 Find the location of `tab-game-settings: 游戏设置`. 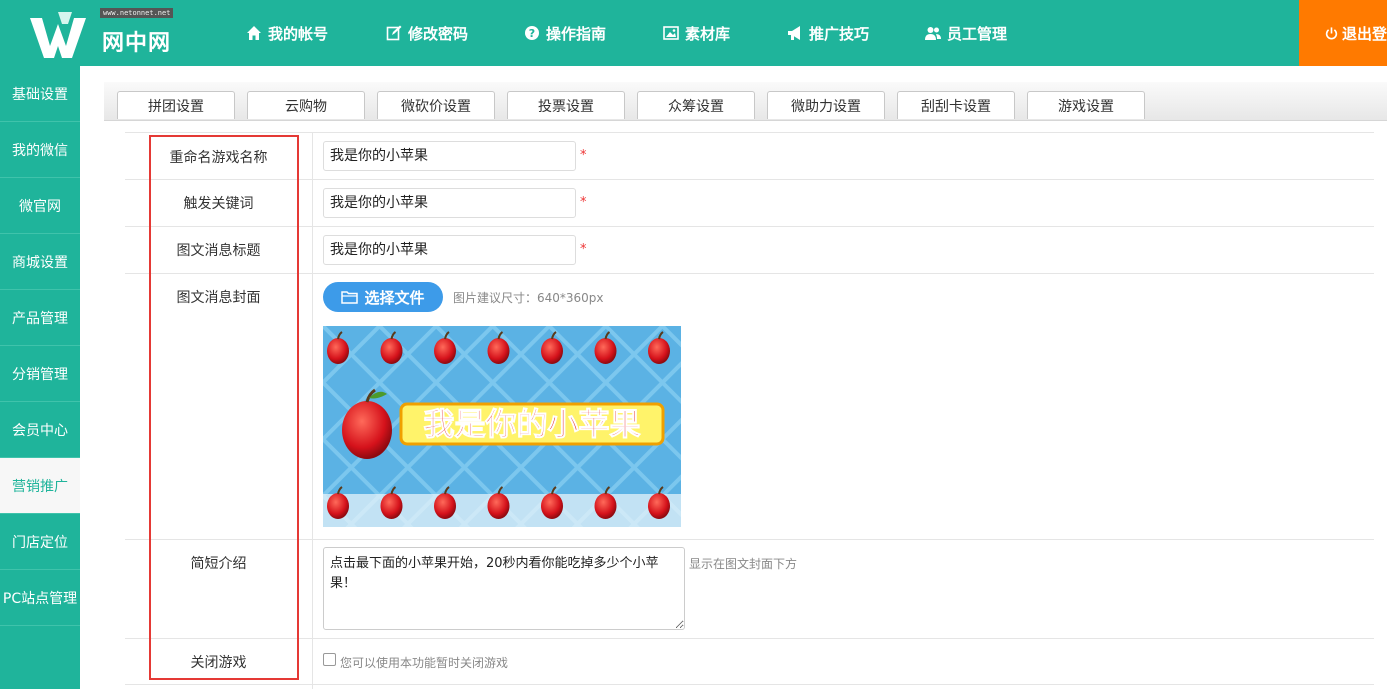

tab-game-settings: 游戏设置 is located at coordinates (1086, 105).